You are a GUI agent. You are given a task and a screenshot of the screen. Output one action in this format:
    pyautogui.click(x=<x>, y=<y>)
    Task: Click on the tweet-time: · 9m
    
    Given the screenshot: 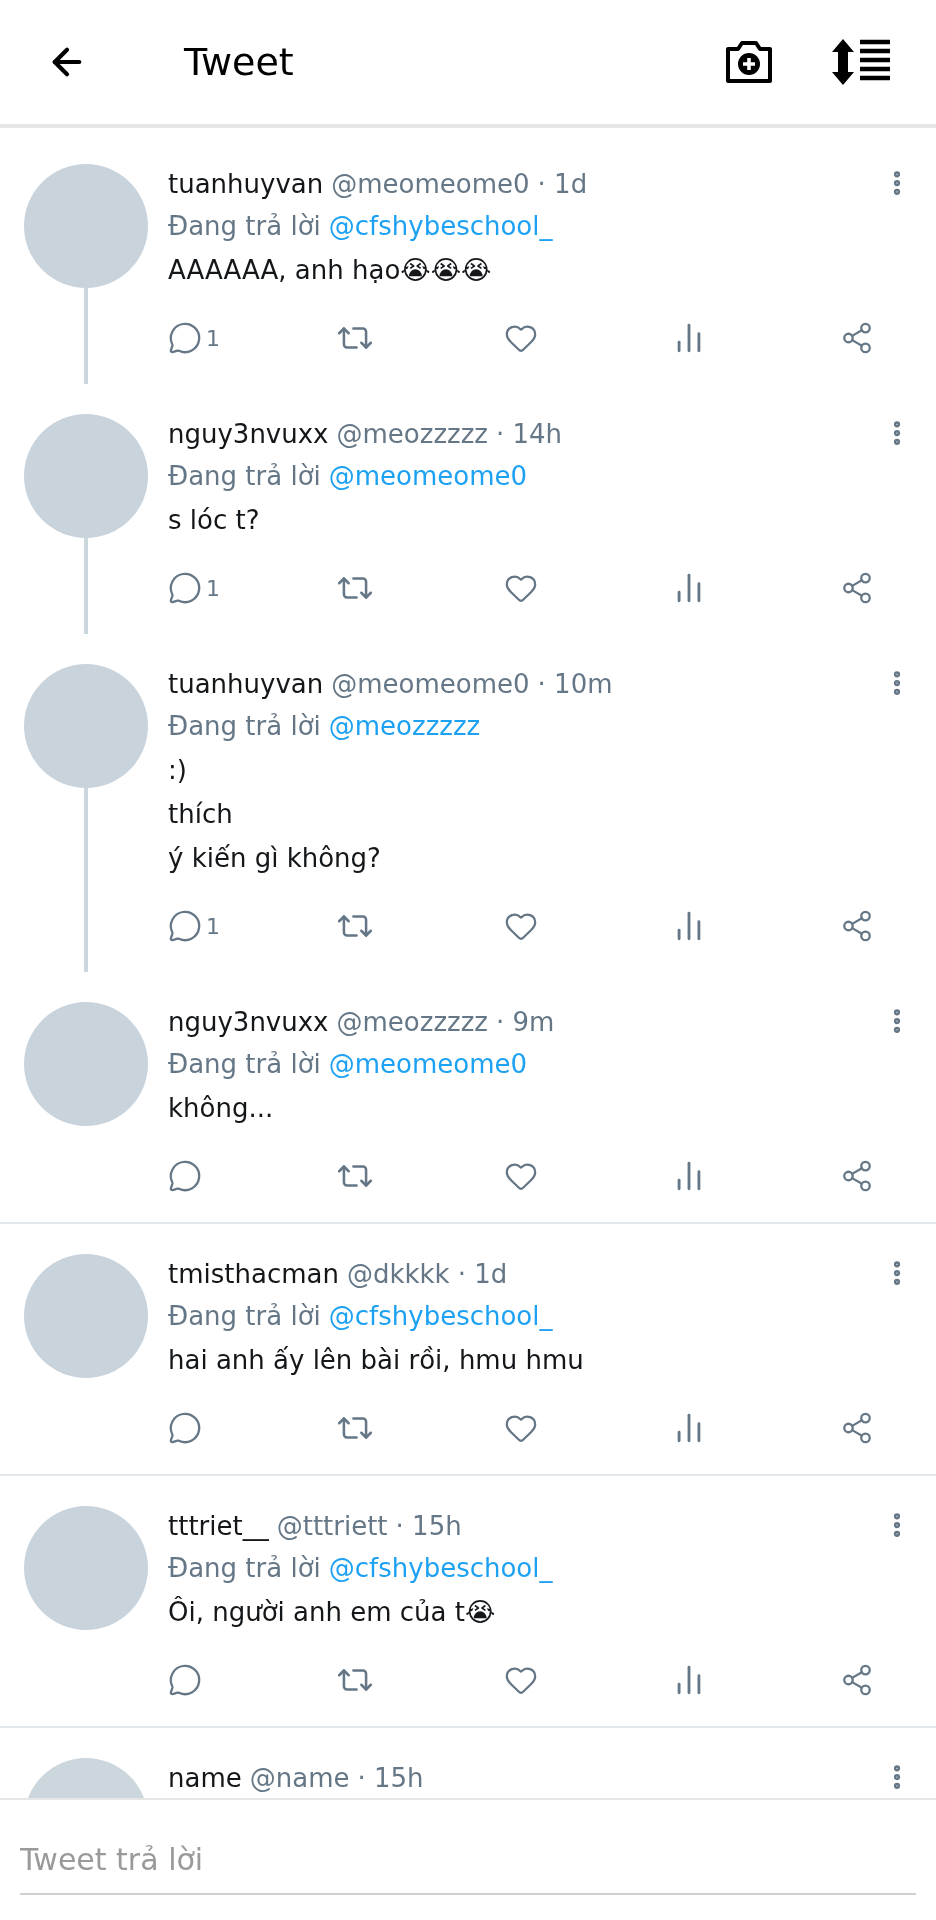 What is the action you would take?
    pyautogui.click(x=525, y=1022)
    